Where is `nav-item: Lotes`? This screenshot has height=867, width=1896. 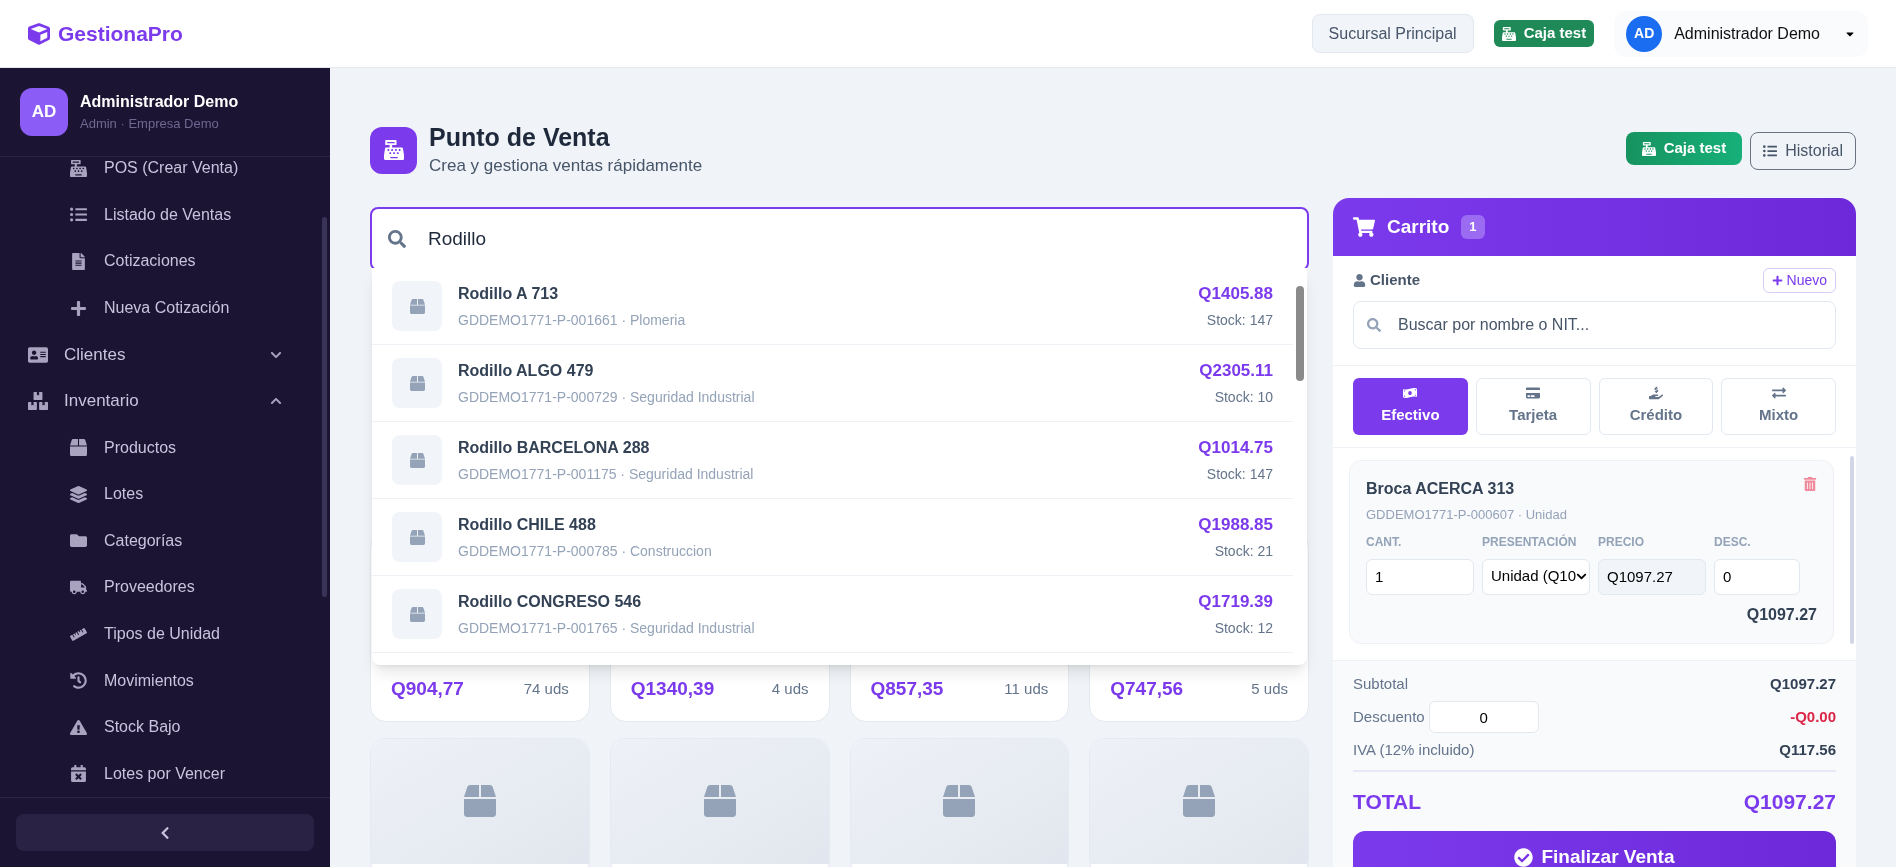 nav-item: Lotes is located at coordinates (167, 494).